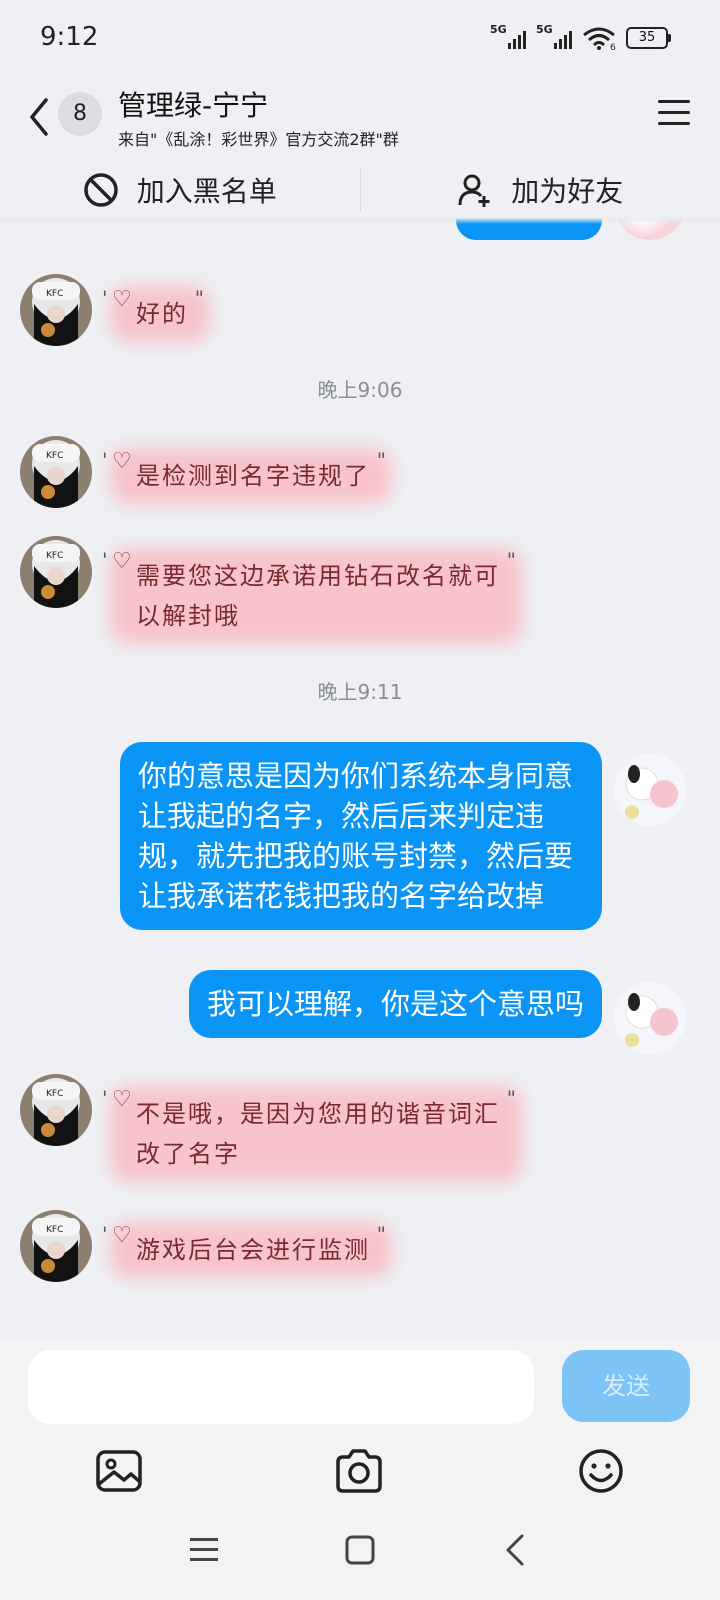  What do you see at coordinates (544, 29) in the screenshot?
I see `signal-2-label: 5G` at bounding box center [544, 29].